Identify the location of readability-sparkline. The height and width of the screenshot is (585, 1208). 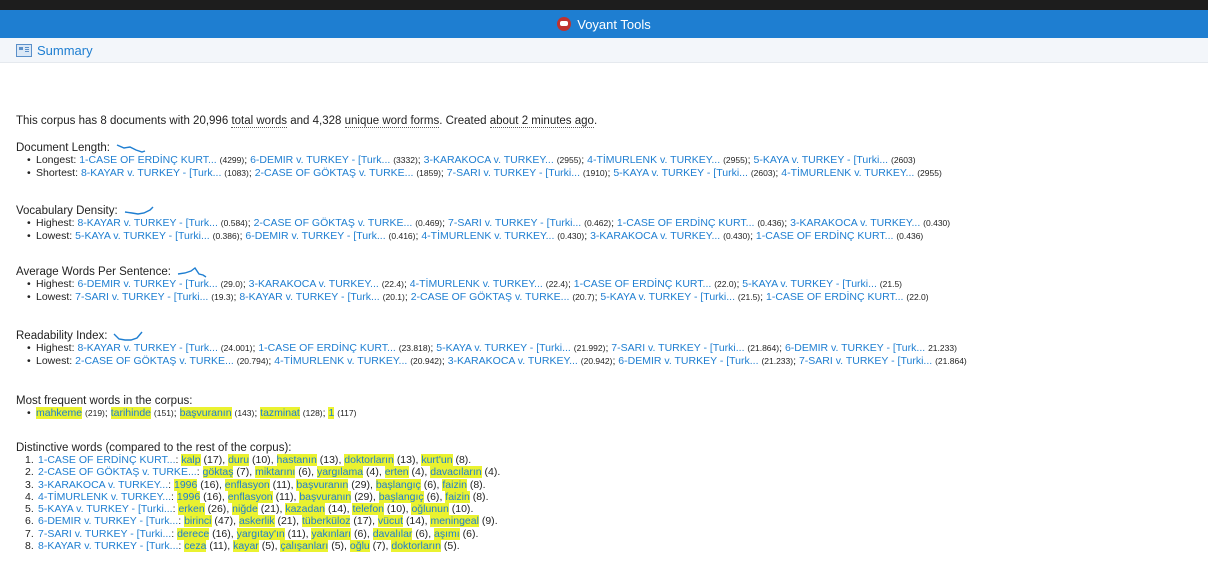
(128, 336).